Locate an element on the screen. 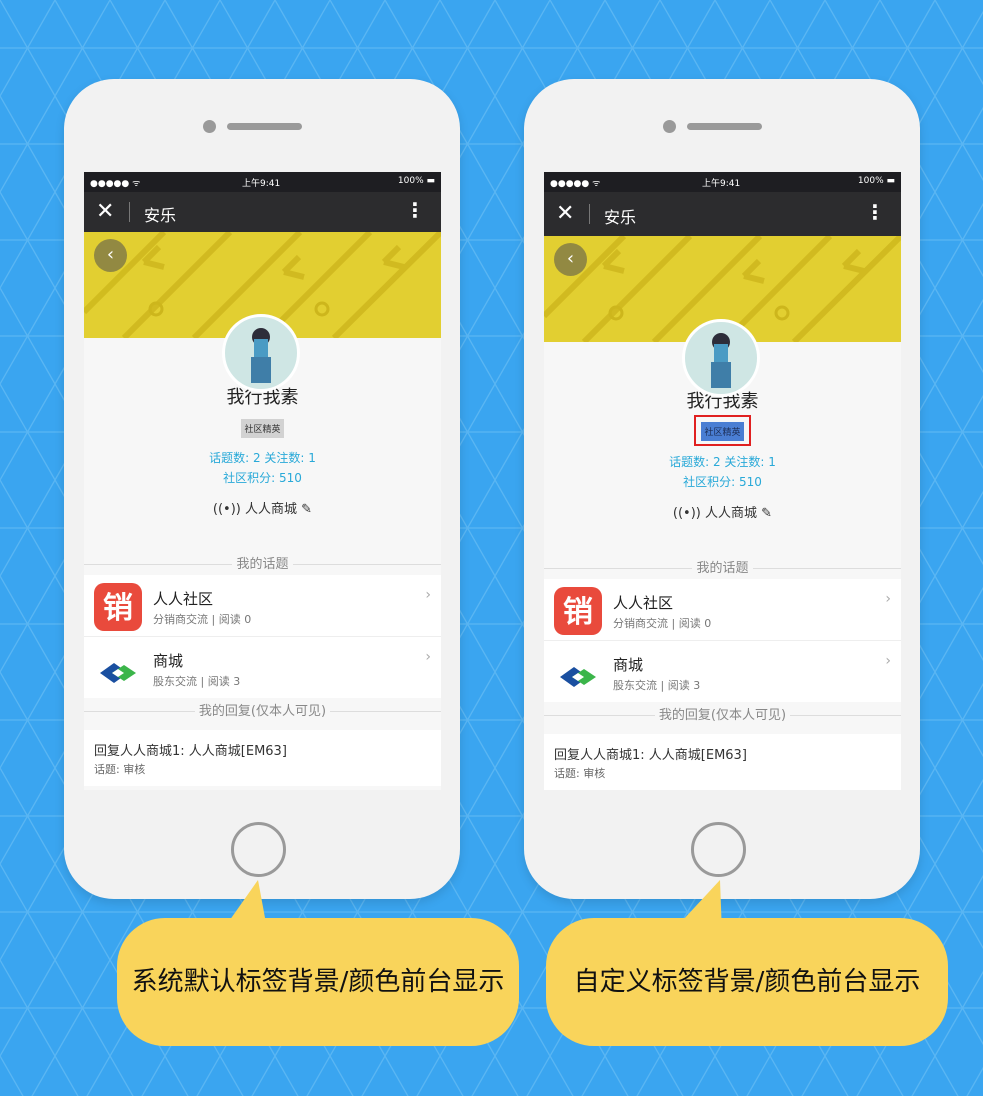 The width and height of the screenshot is (983, 1096). caption-bubble-right: 自定义标签背景/颜色前台显示 is located at coordinates (747, 982).